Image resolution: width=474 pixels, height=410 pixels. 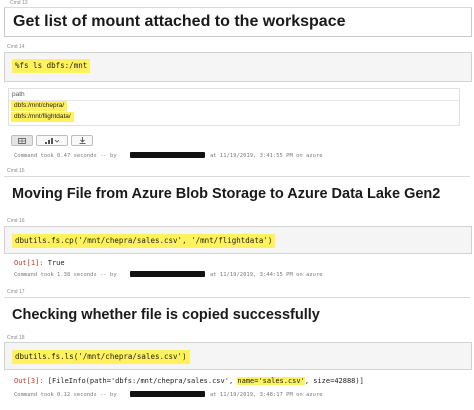 I want to click on command-footer: Command took 0.12 seconds -- by, so click(x=65, y=395).